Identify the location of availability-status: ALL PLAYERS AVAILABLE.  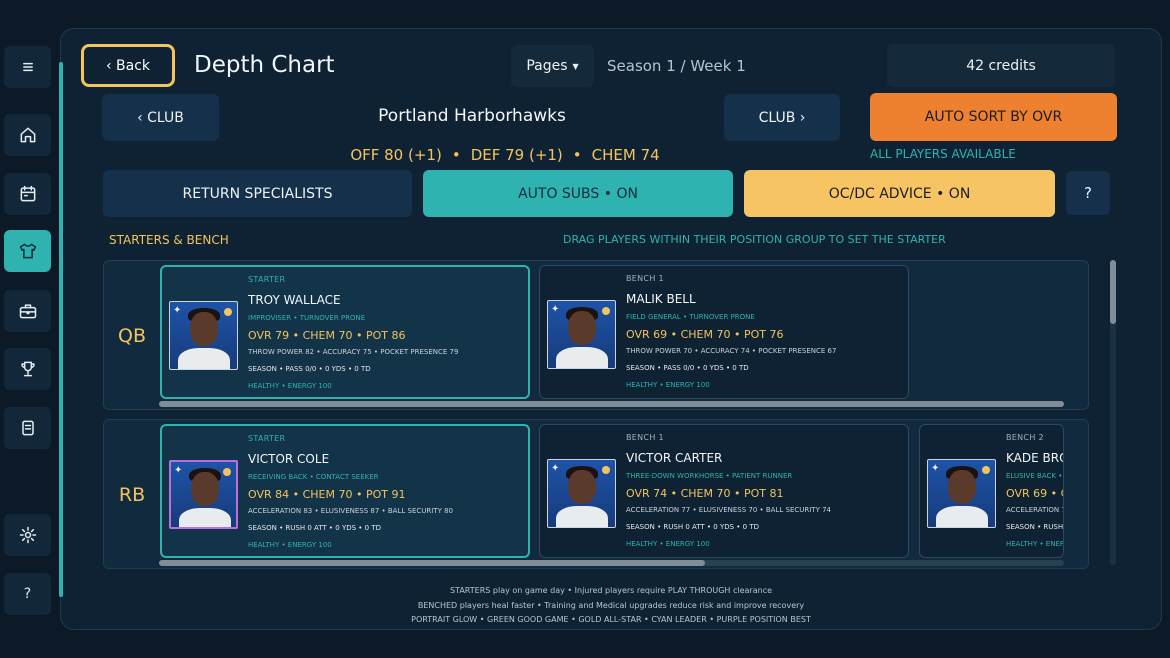
(943, 154).